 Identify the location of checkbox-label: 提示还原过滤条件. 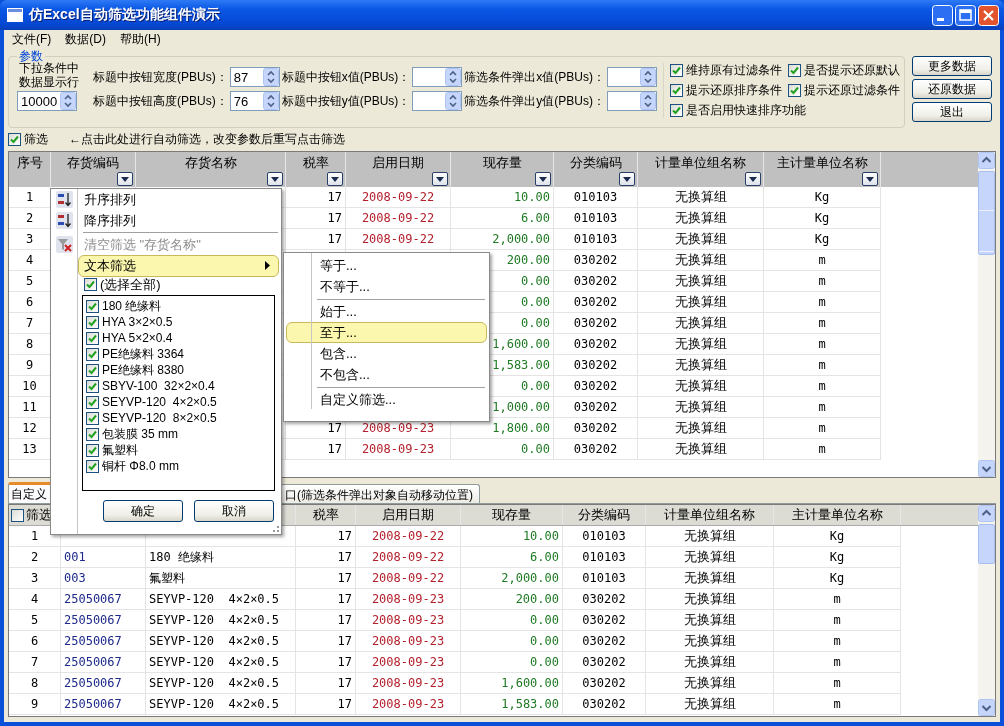
(852, 90).